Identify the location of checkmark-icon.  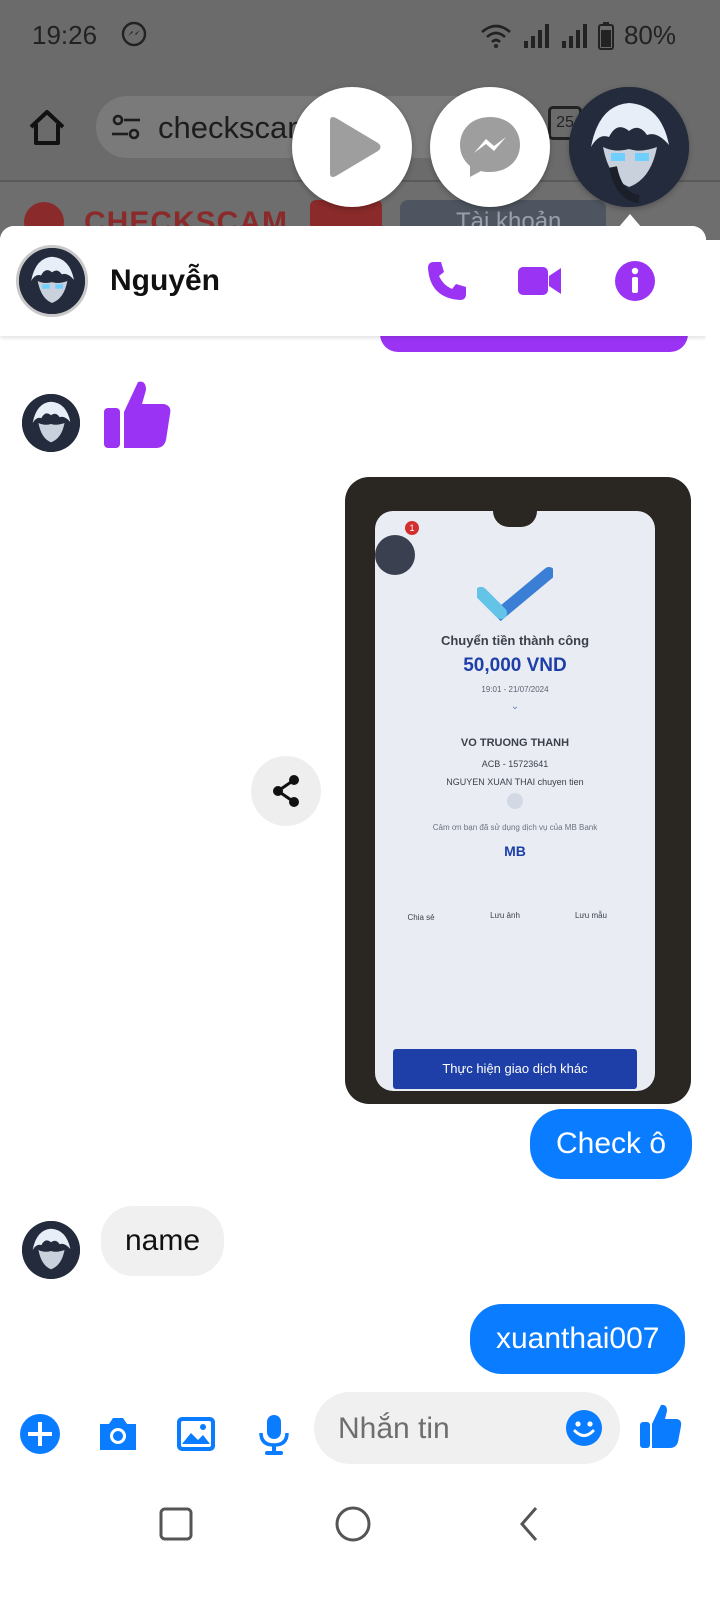
(515, 594).